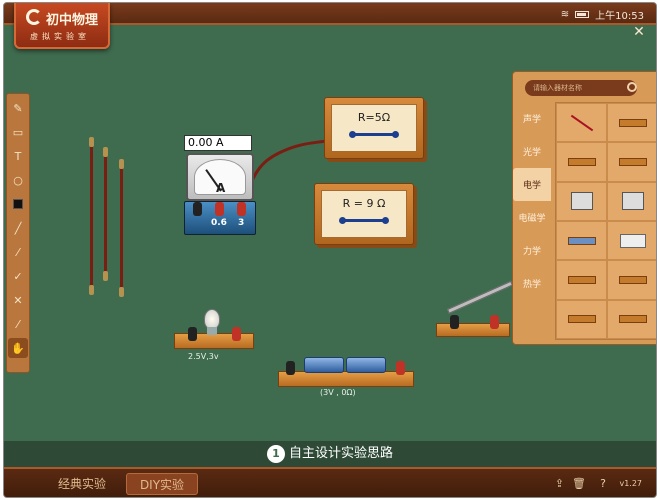 This screenshot has height=500, width=660. Describe the element at coordinates (631, 201) in the screenshot. I see `equipment-voltmeter` at that location.